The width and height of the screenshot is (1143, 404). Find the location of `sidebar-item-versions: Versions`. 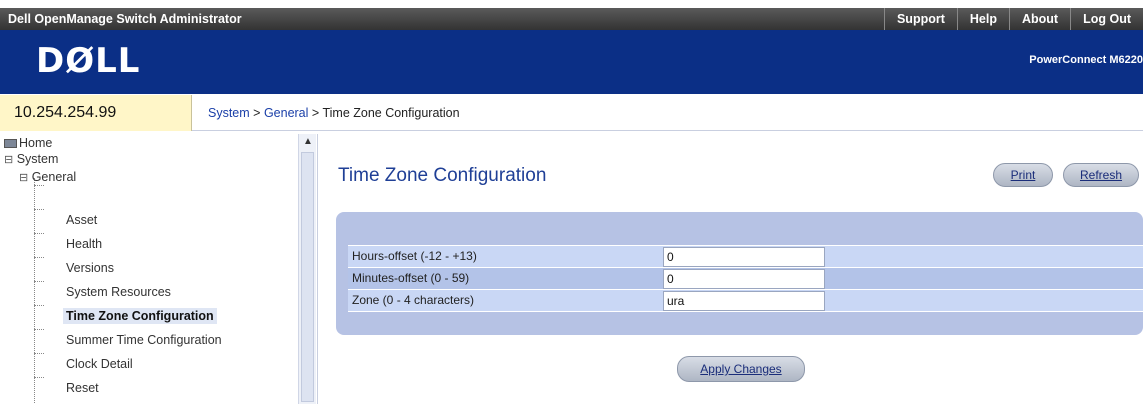

sidebar-item-versions: Versions is located at coordinates (90, 268).